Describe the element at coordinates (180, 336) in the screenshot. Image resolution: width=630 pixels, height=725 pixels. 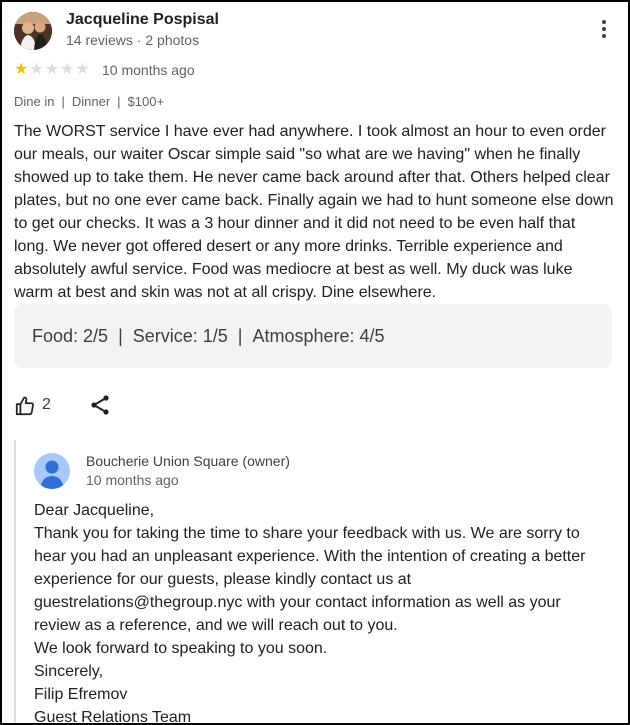
I see `score-service: Service: 1/5` at that location.